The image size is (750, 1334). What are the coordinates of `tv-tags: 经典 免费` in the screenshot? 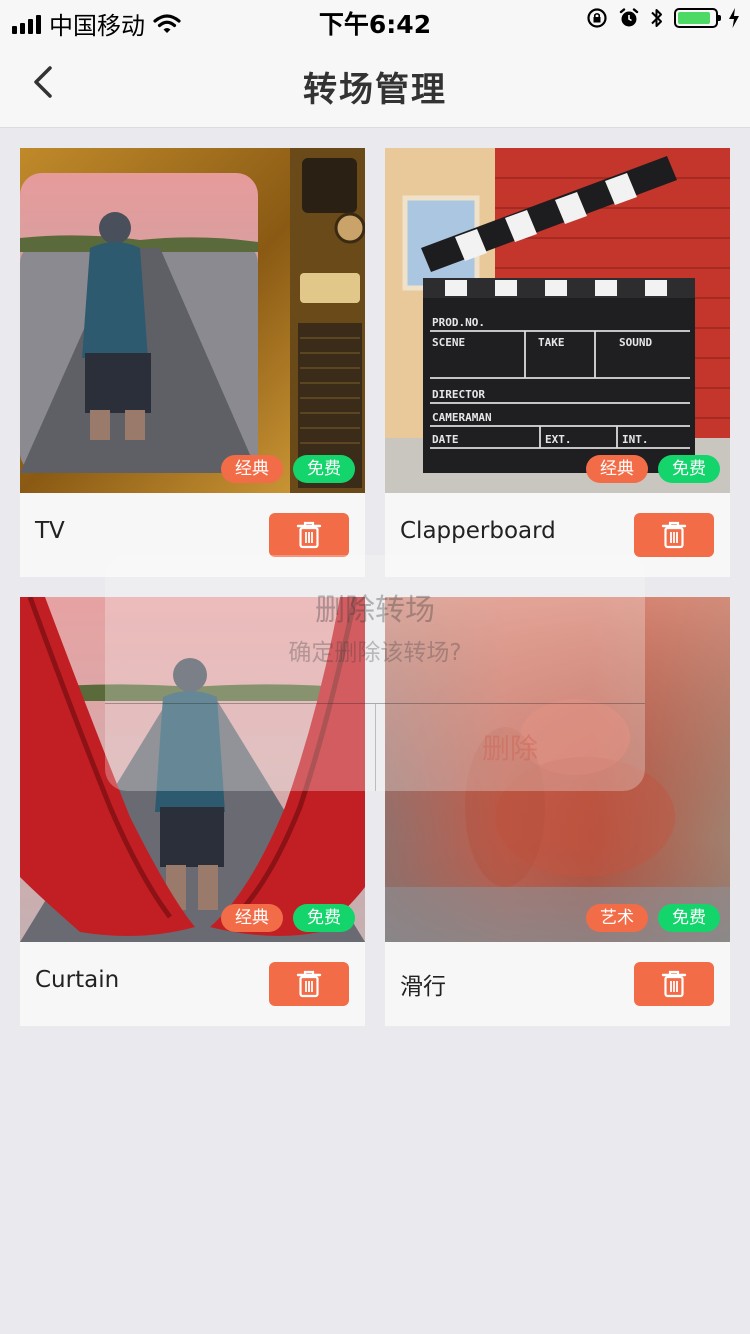 It's located at (288, 469).